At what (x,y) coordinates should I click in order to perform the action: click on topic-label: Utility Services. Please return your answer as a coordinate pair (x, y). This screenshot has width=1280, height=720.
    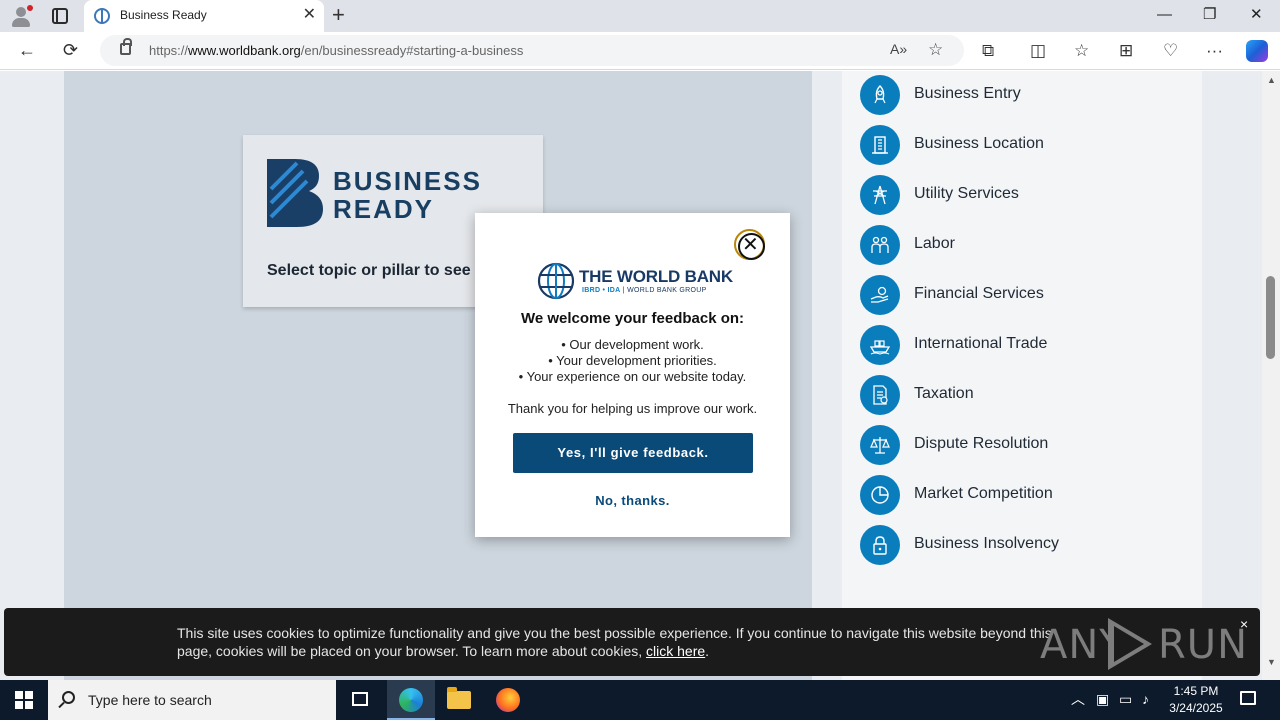
    Looking at the image, I should click on (966, 193).